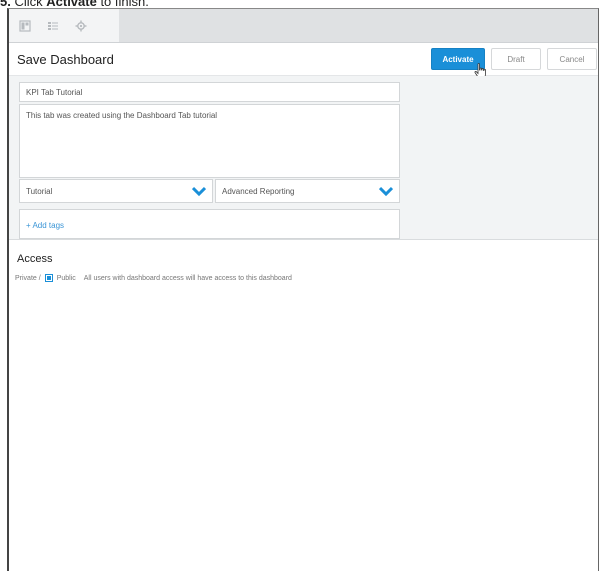 The image size is (601, 571). Describe the element at coordinates (81, 26) in the screenshot. I see `gear-icon` at that location.